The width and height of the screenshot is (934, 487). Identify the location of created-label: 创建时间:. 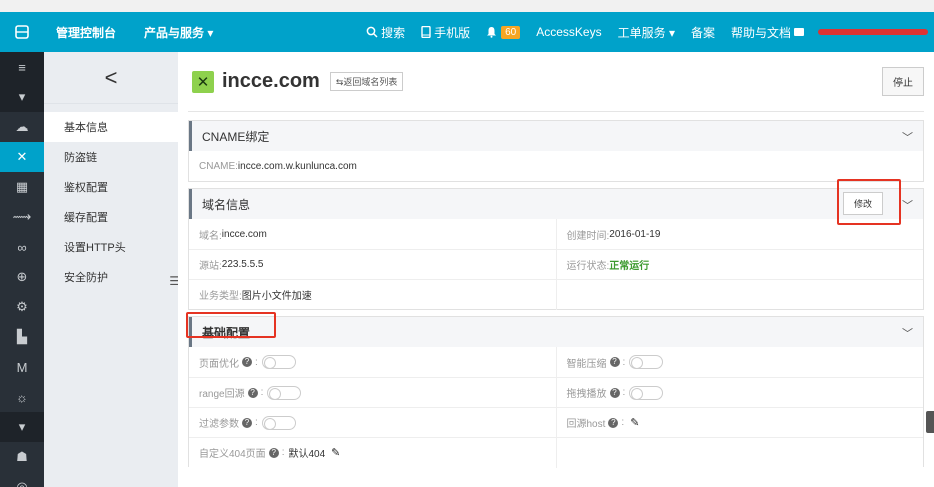
(588, 236).